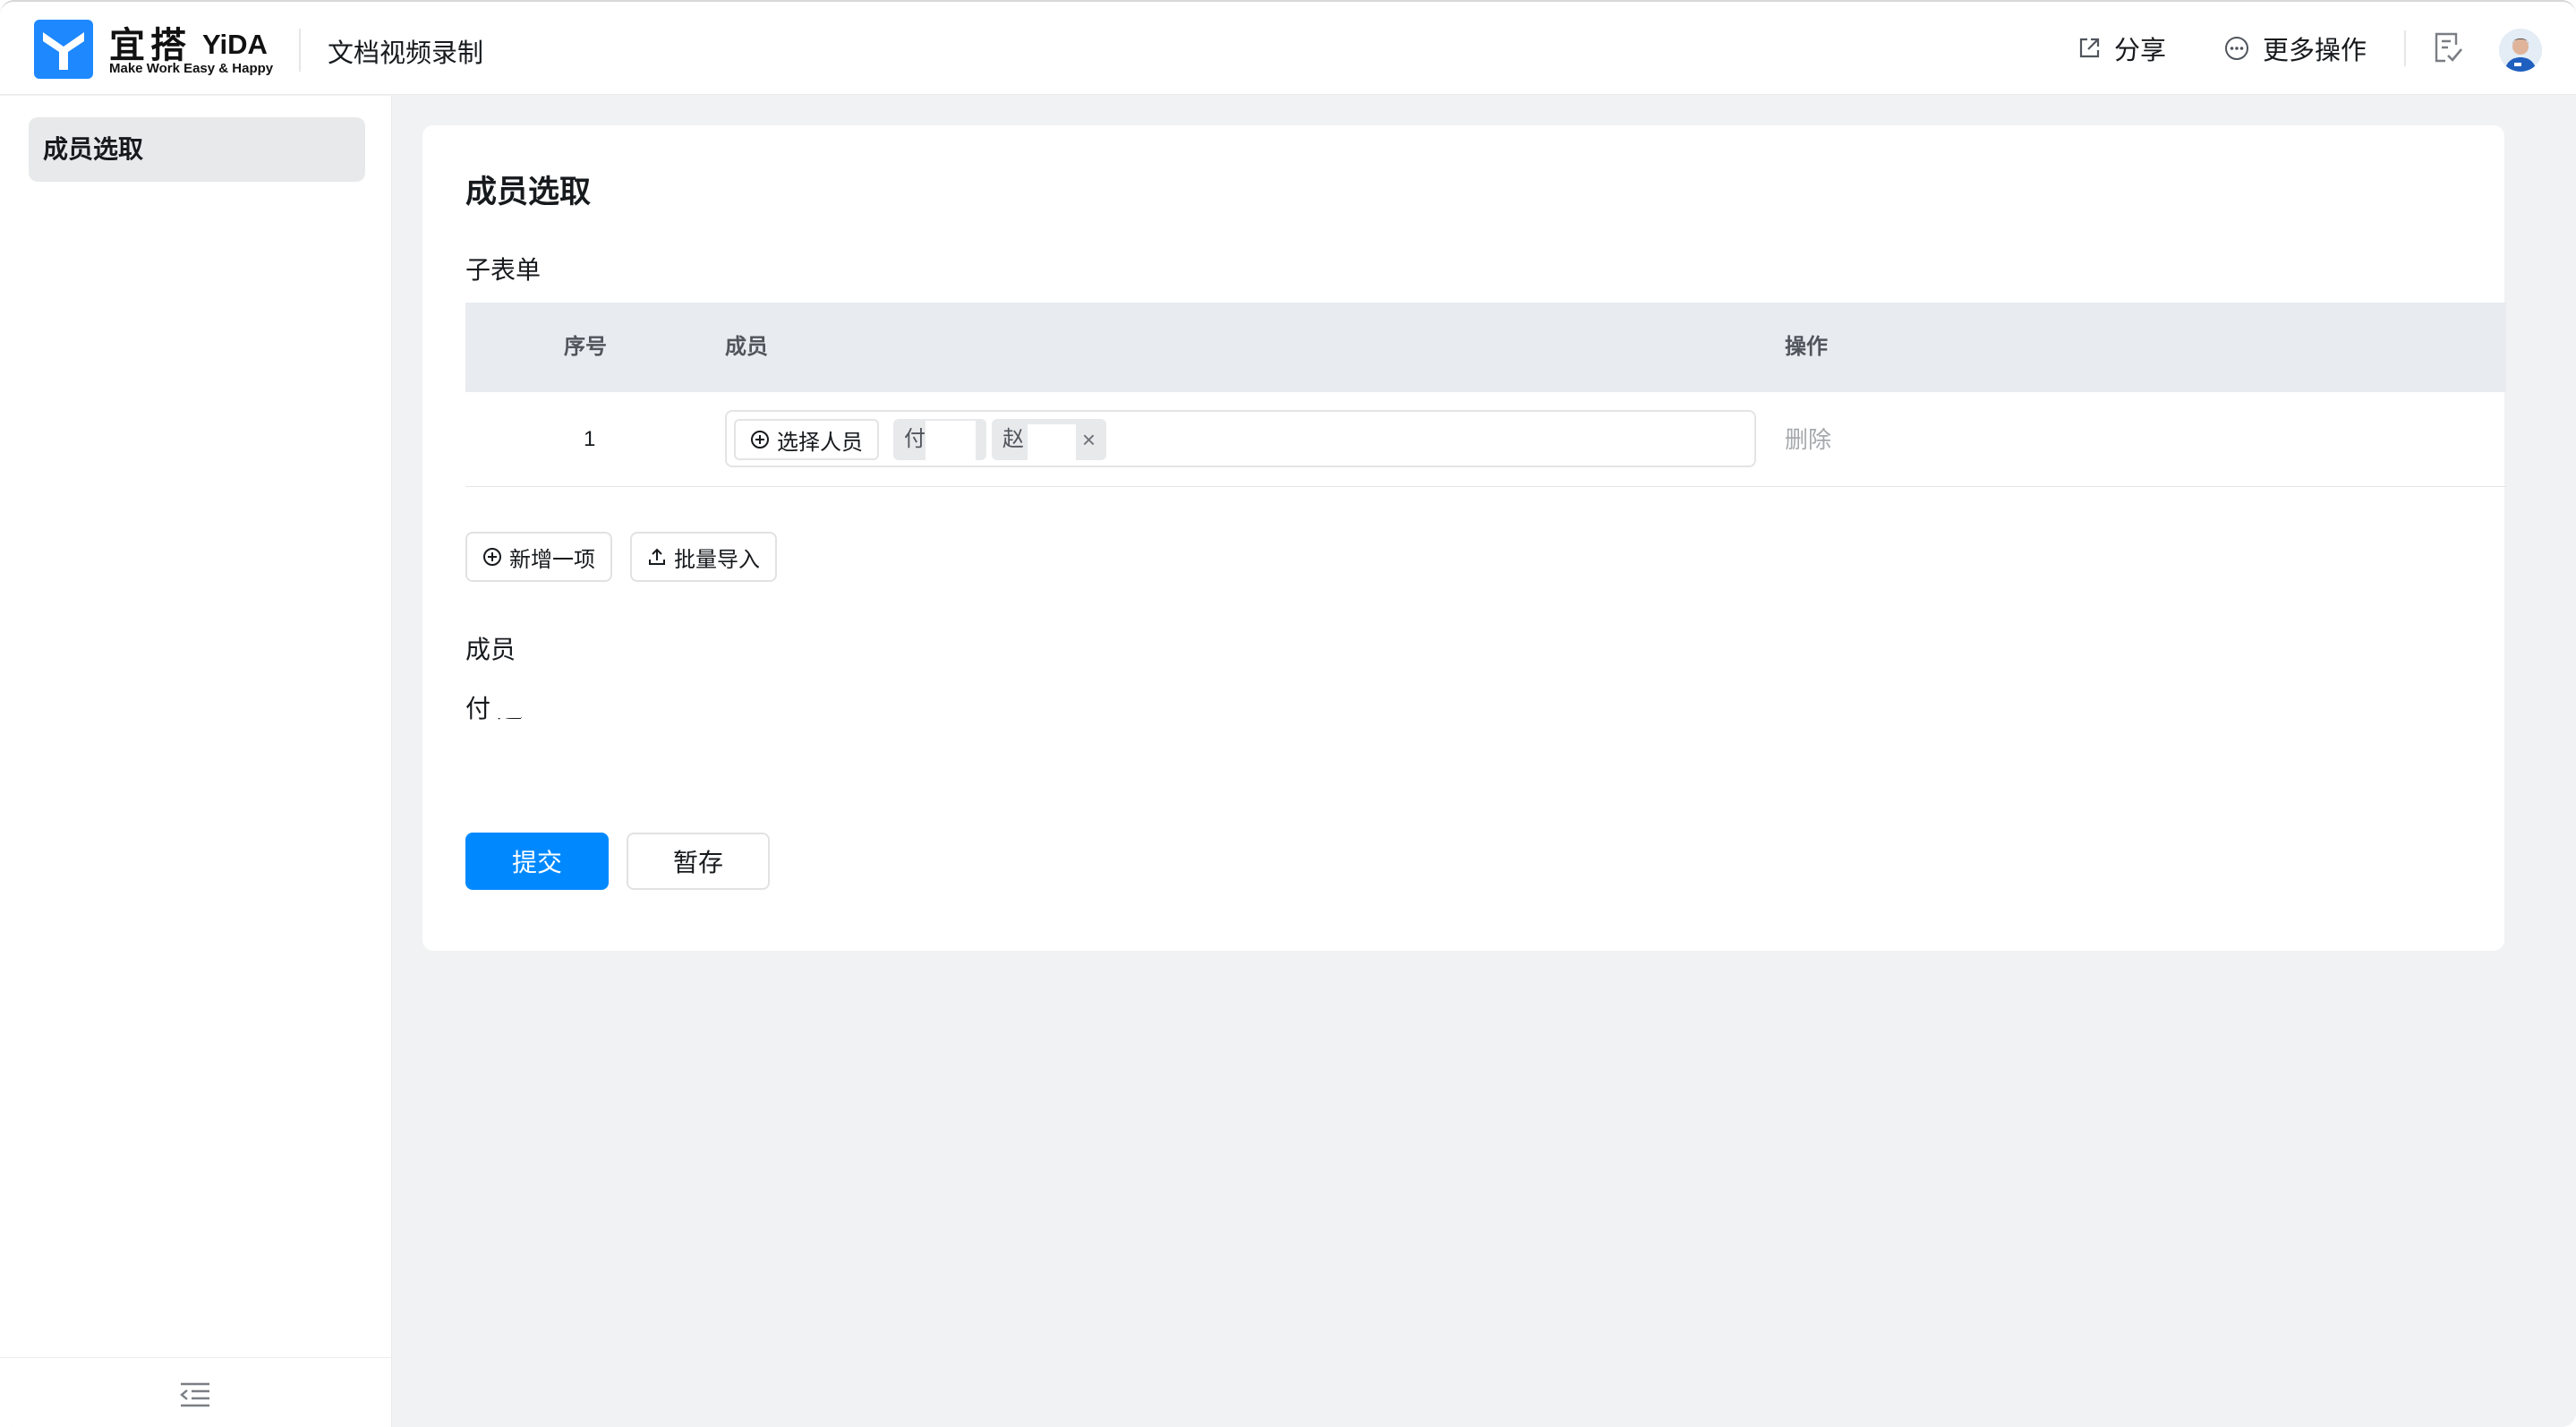 The height and width of the screenshot is (1427, 2576). I want to click on more-actions-label: 更多操作, so click(2315, 51).